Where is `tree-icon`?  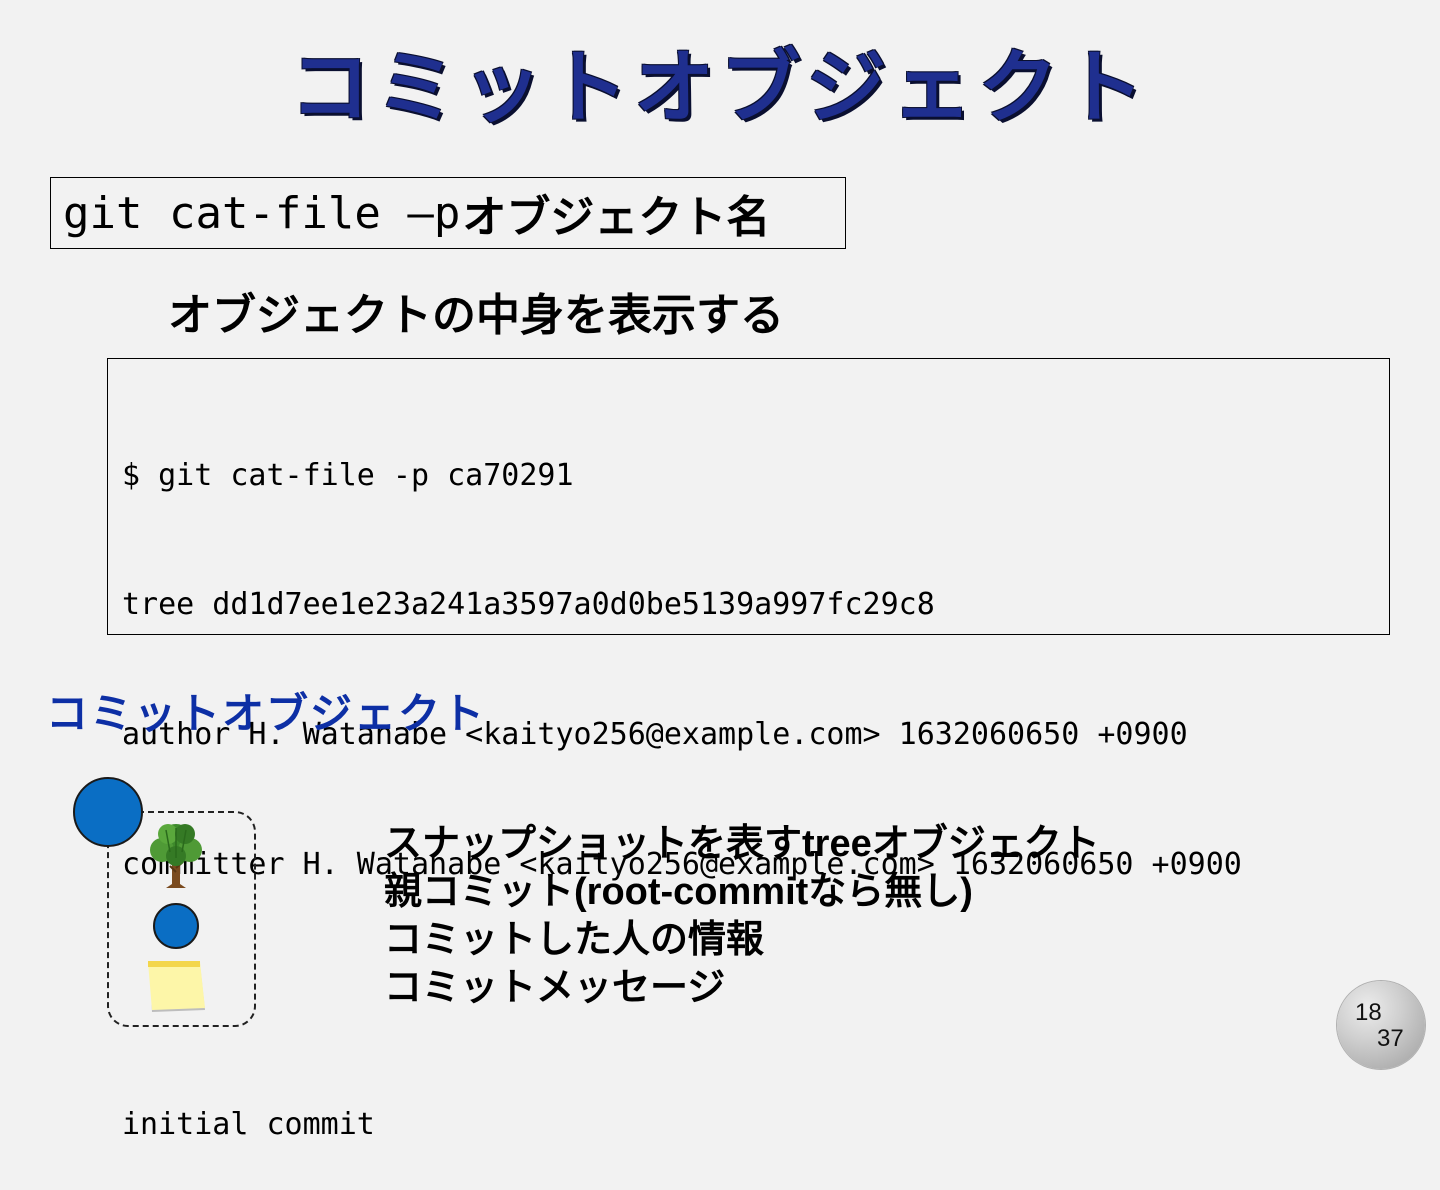
tree-icon is located at coordinates (176, 856).